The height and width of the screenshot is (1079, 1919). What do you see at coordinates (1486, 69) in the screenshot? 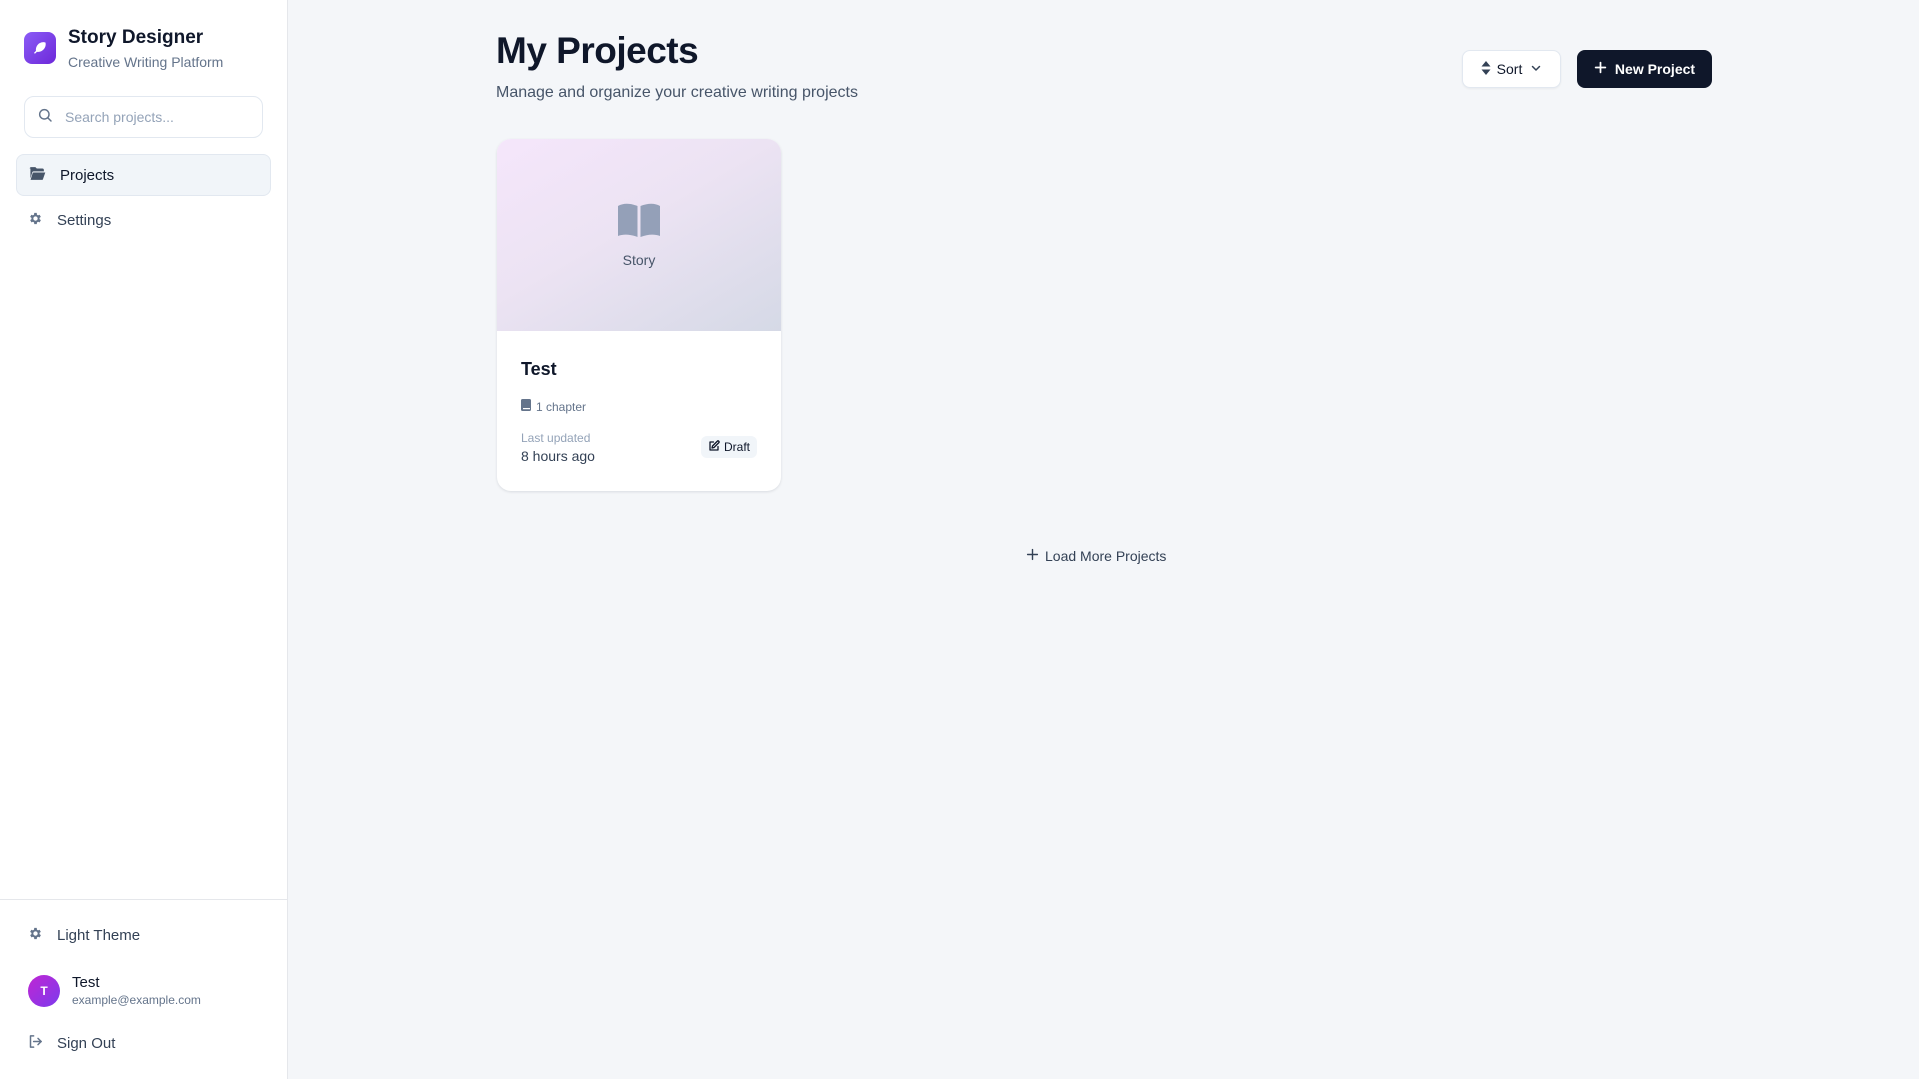
I see `sort-icon` at bounding box center [1486, 69].